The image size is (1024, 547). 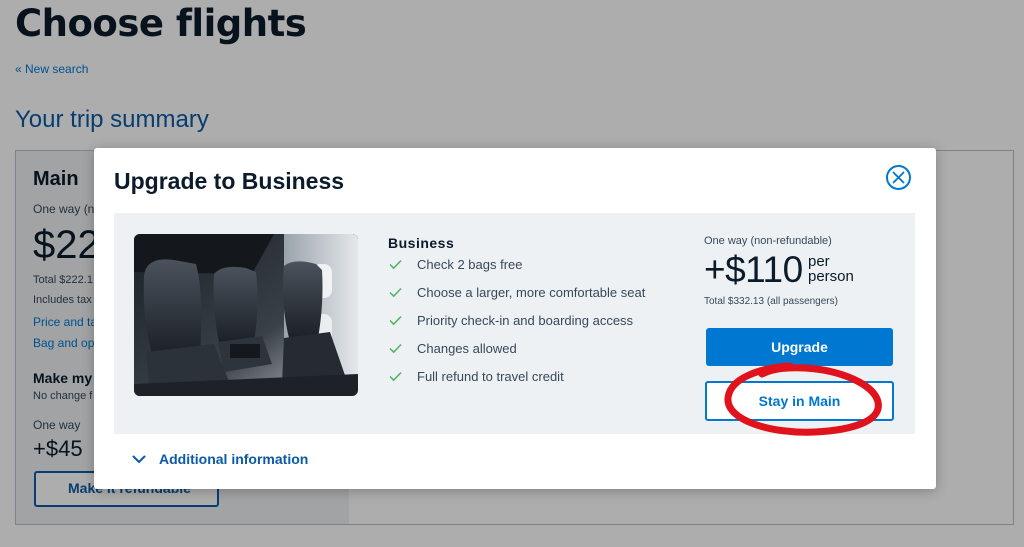 I want to click on benefit-item: Check 2 bags free, so click(x=516, y=270).